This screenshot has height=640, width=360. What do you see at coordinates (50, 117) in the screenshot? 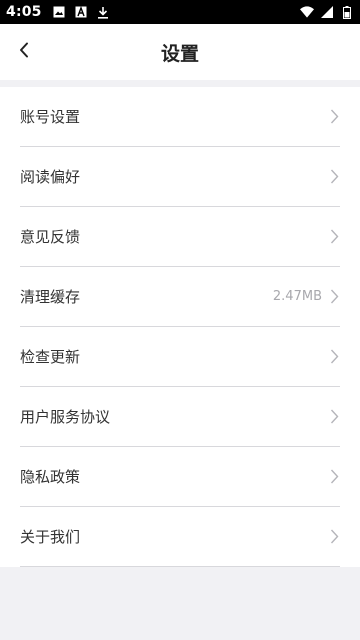
I see `settings-item-label: 账号设置` at bounding box center [50, 117].